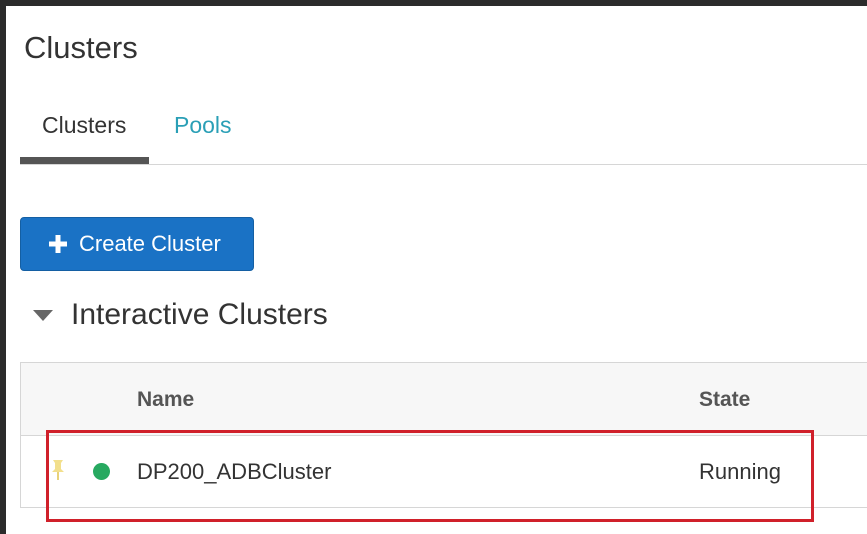 The width and height of the screenshot is (867, 534). Describe the element at coordinates (58, 244) in the screenshot. I see `plus-icon` at that location.